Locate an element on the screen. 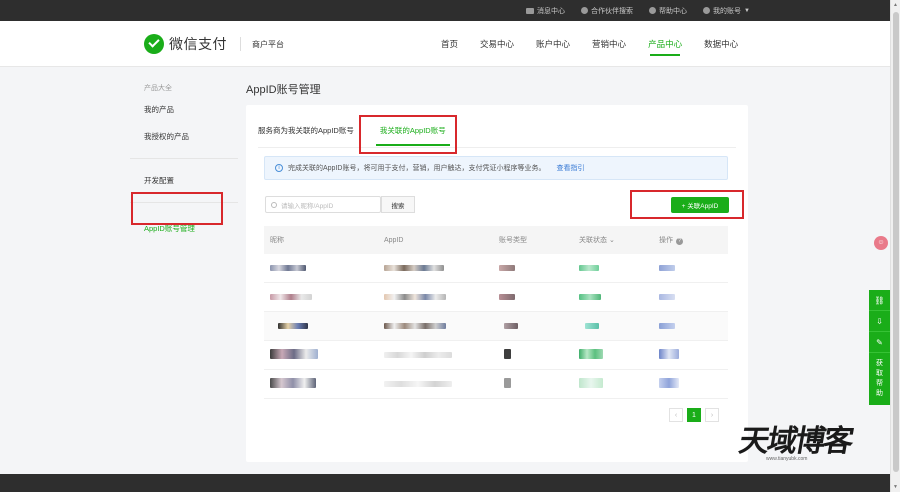 The image size is (900, 492). table-header: 昵称 AppID 账号类型 关联状态 ⌄ 操作? is located at coordinates (496, 240).